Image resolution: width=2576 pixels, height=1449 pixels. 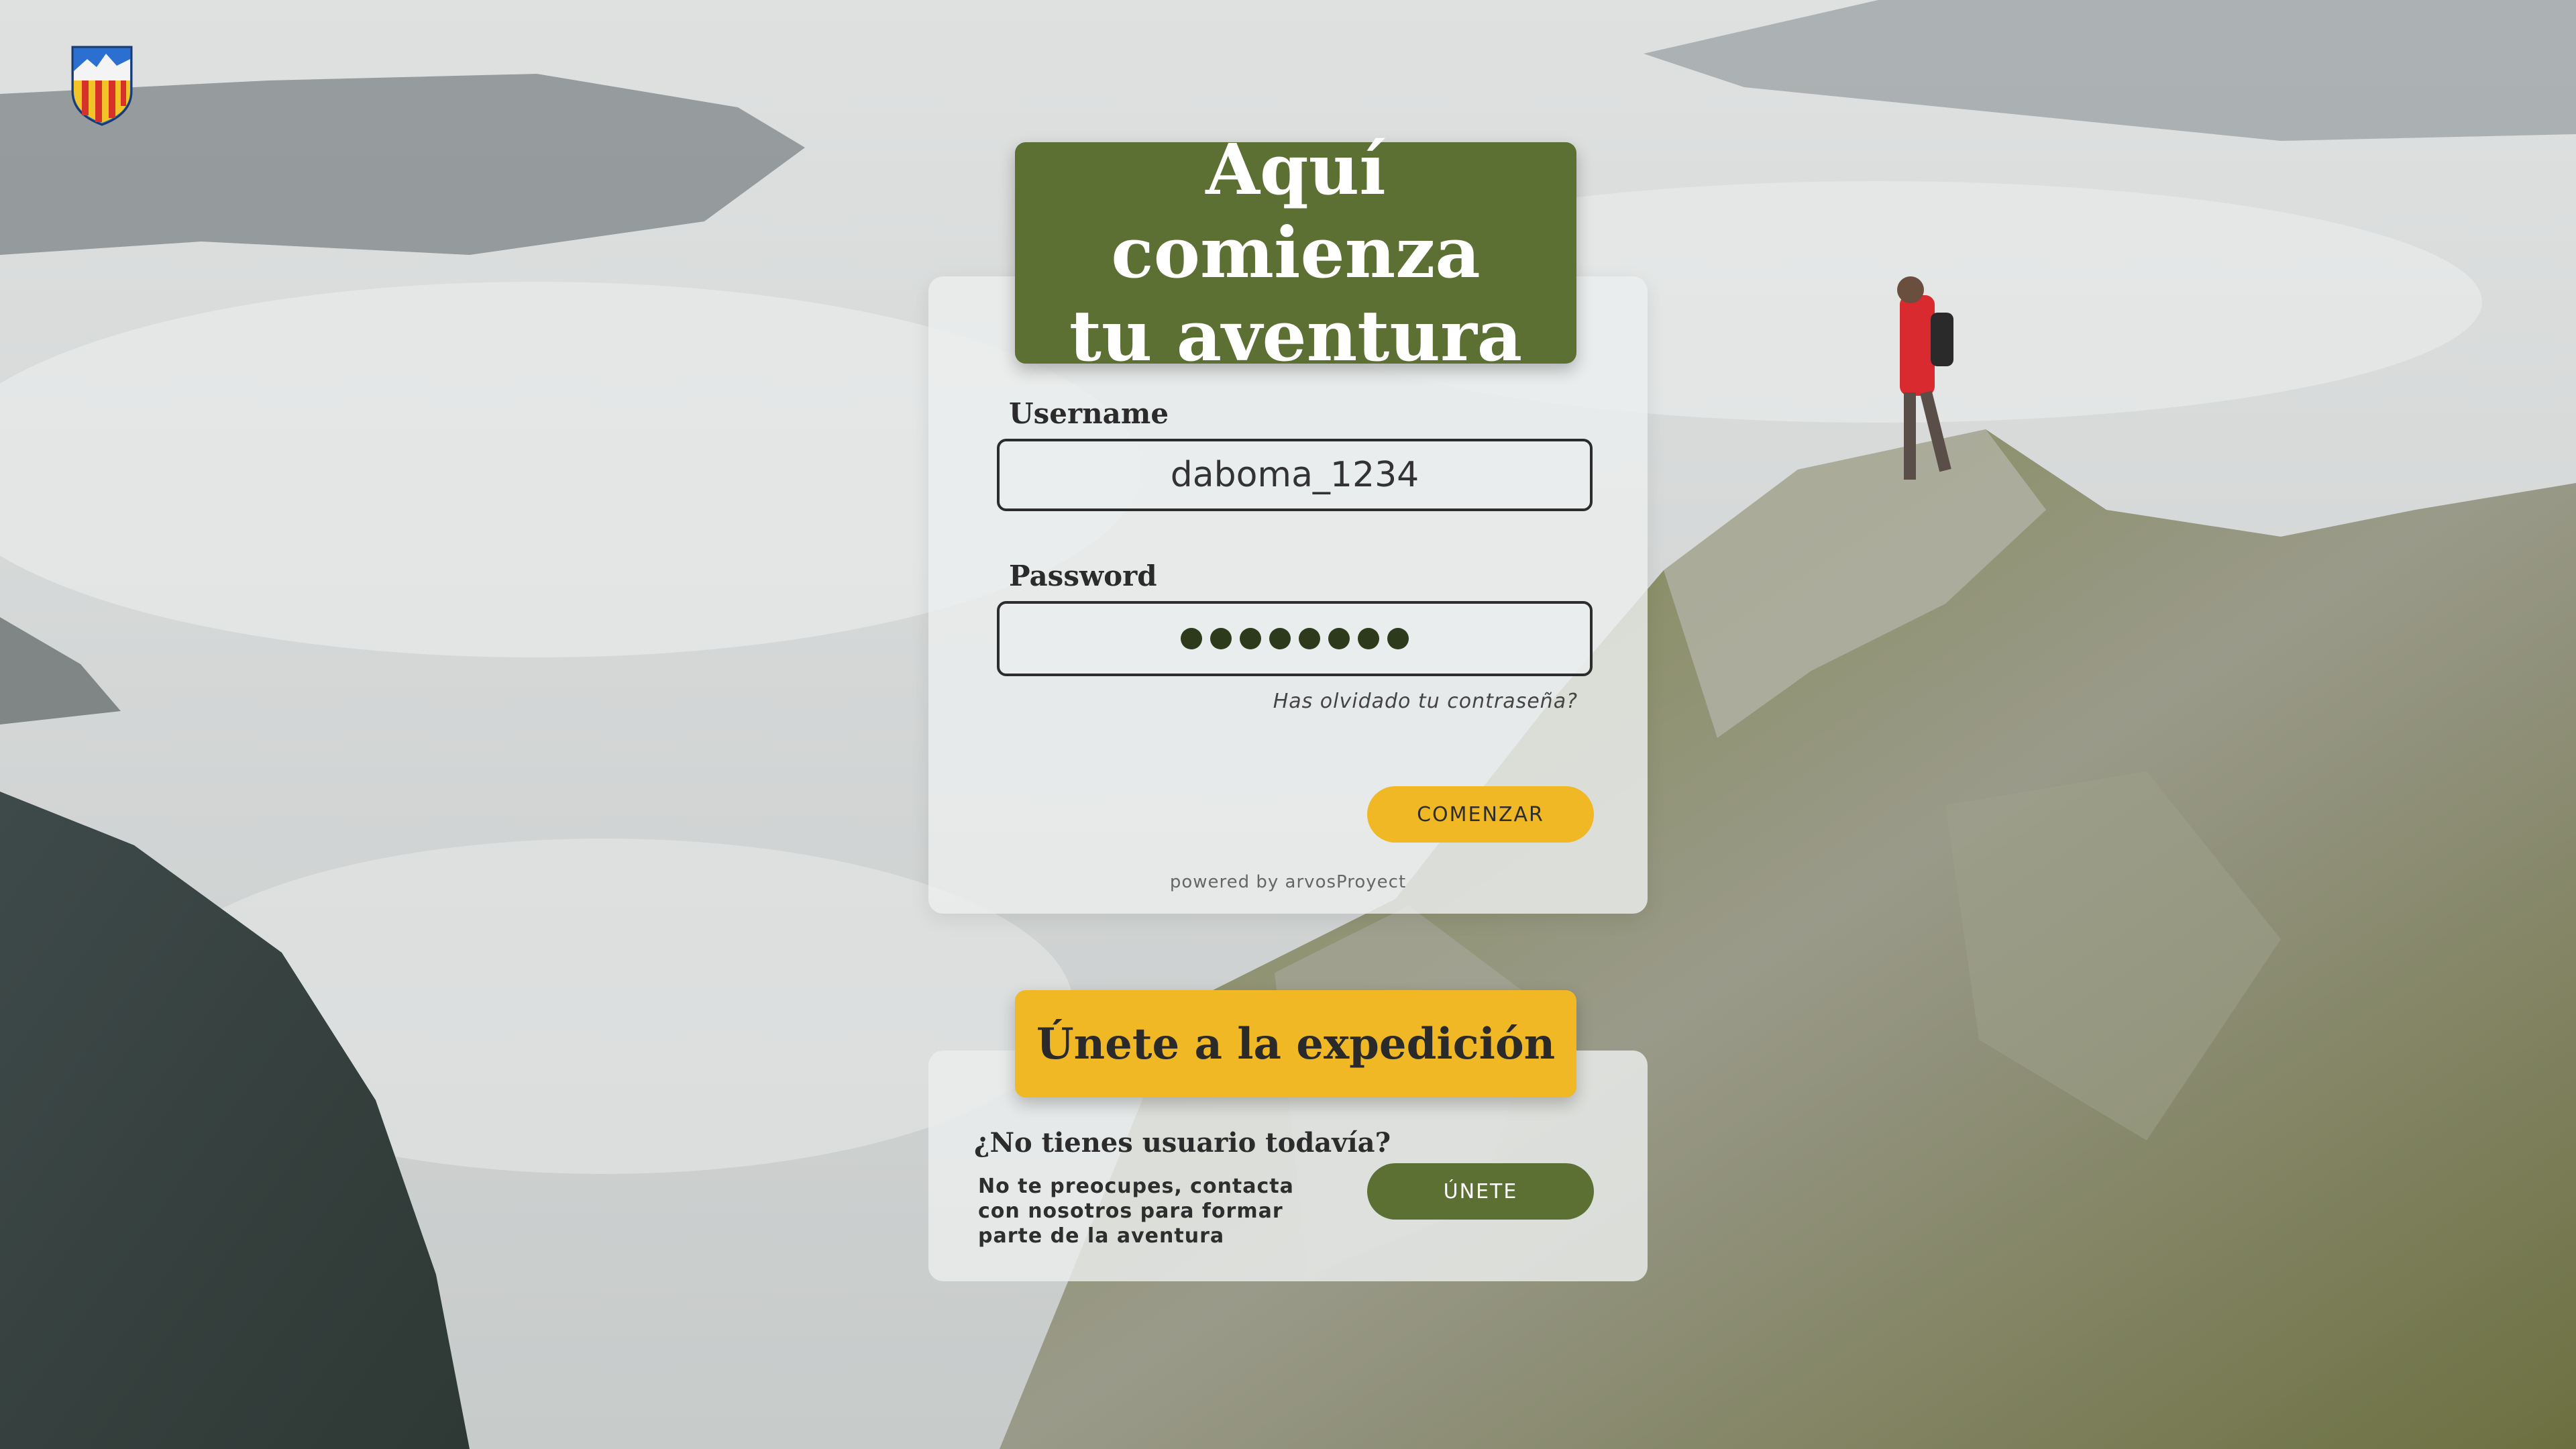 What do you see at coordinates (1393, 701) in the screenshot?
I see `forgot-password-link: Has olvidado tu contraseña?` at bounding box center [1393, 701].